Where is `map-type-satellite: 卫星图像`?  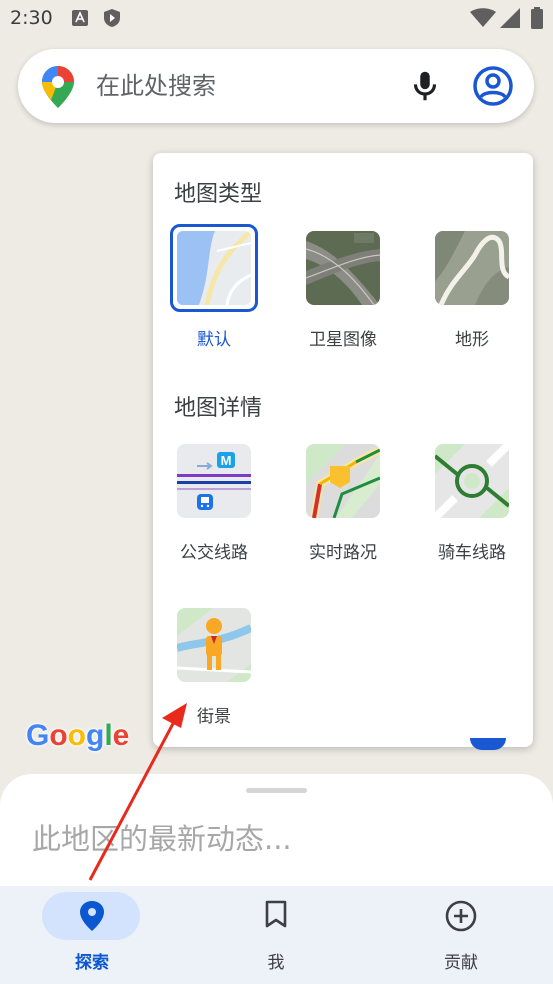
map-type-satellite: 卫星图像 is located at coordinates (343, 290).